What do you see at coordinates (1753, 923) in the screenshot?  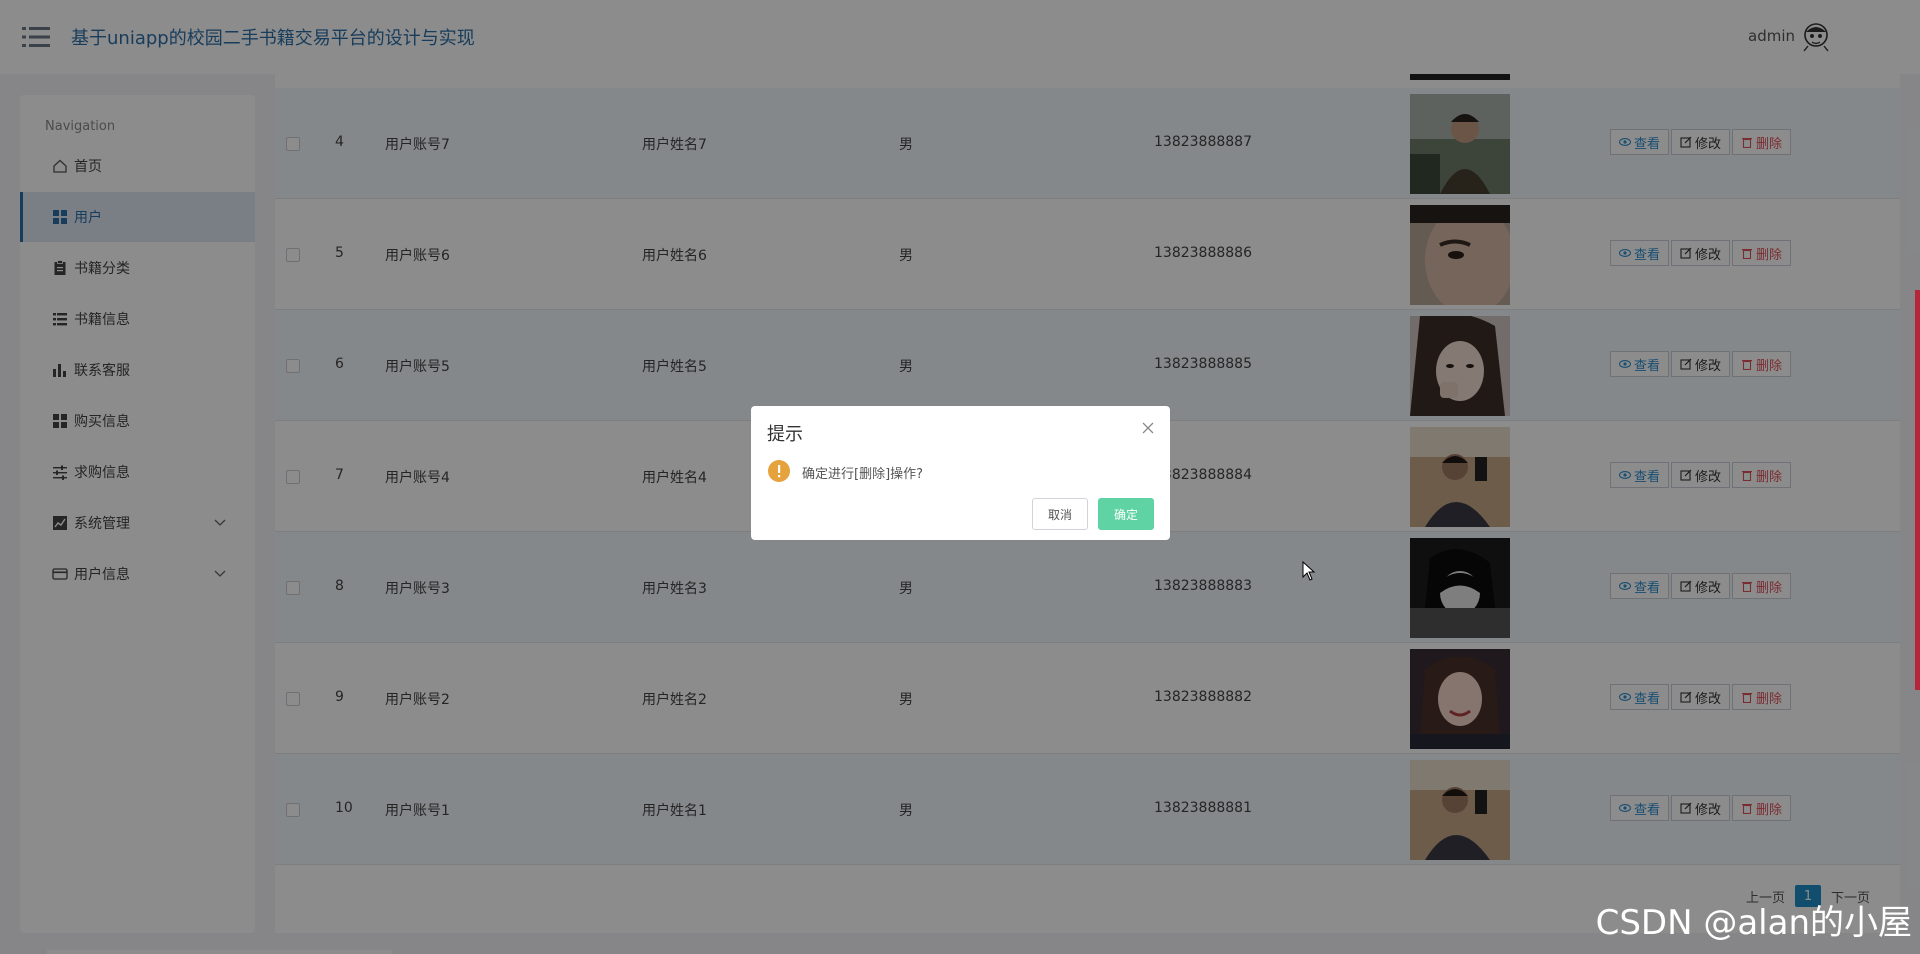 I see `watermark-text: CSDN @alan的小屋` at bounding box center [1753, 923].